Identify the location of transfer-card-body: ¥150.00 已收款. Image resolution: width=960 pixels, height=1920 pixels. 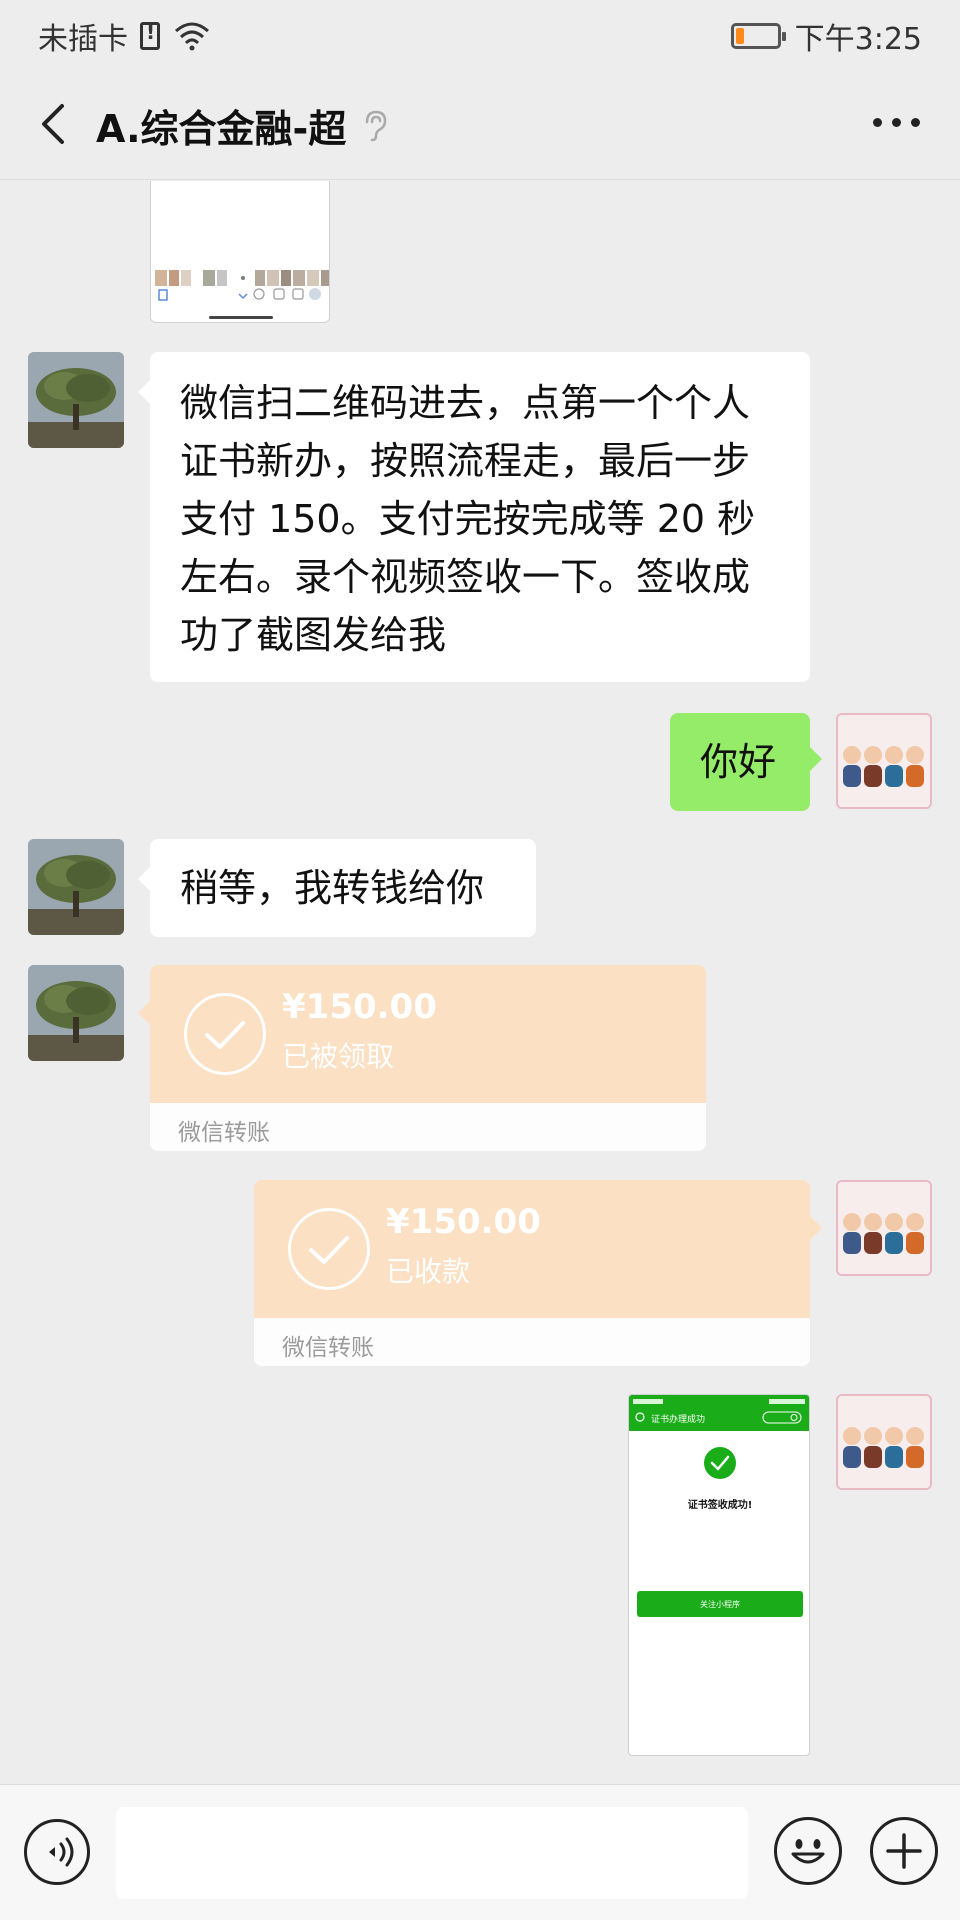
(538, 1249).